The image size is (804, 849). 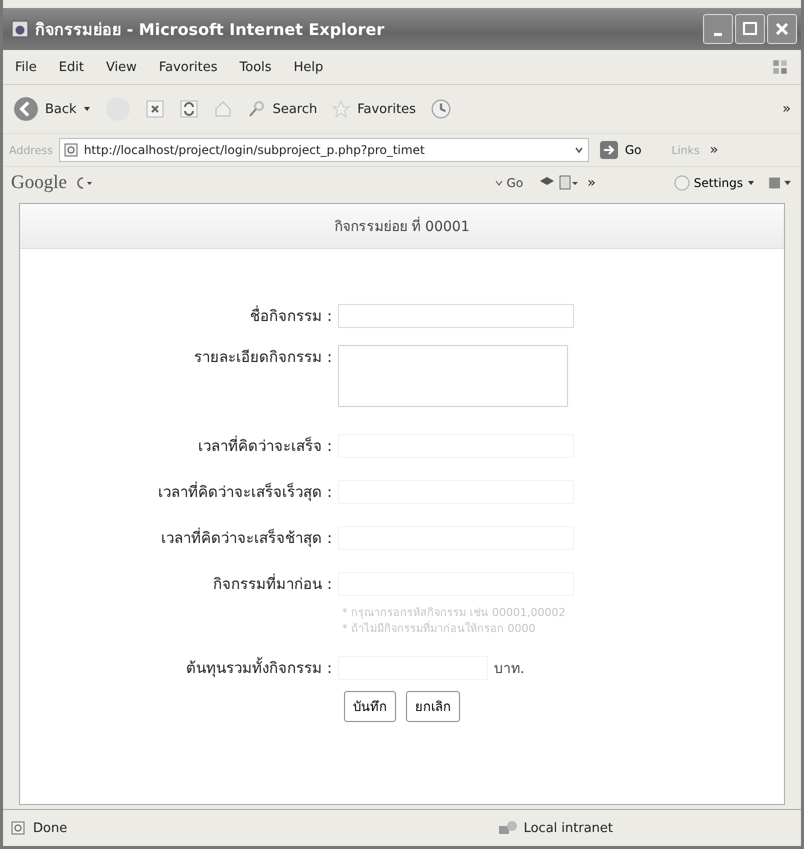 What do you see at coordinates (52, 109) in the screenshot?
I see `back-button: Back` at bounding box center [52, 109].